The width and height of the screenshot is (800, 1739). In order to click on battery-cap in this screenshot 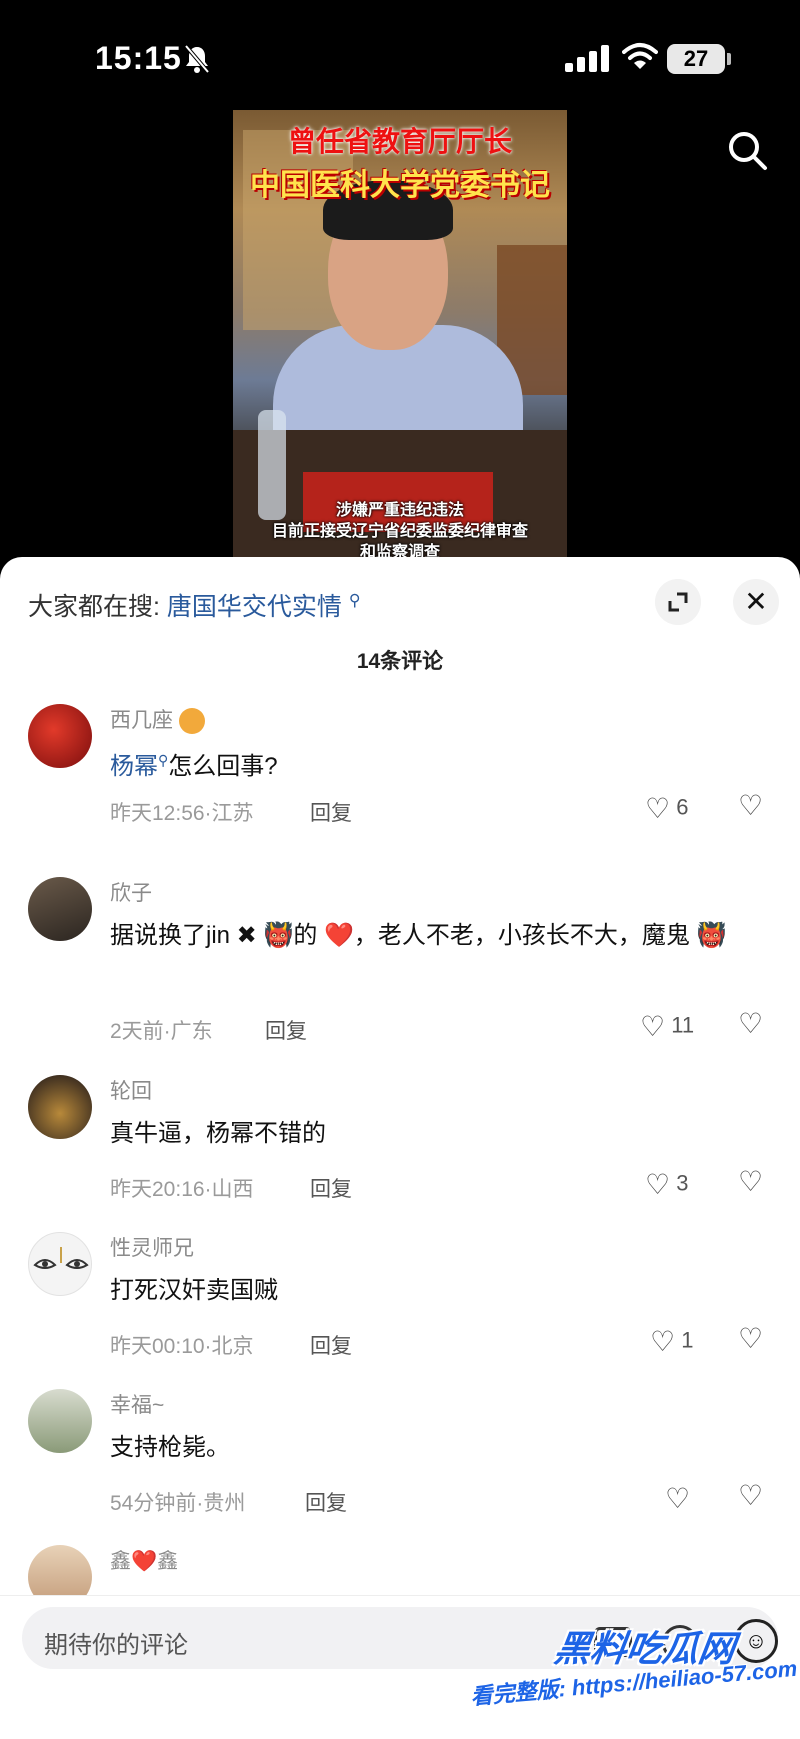, I will do `click(729, 59)`.